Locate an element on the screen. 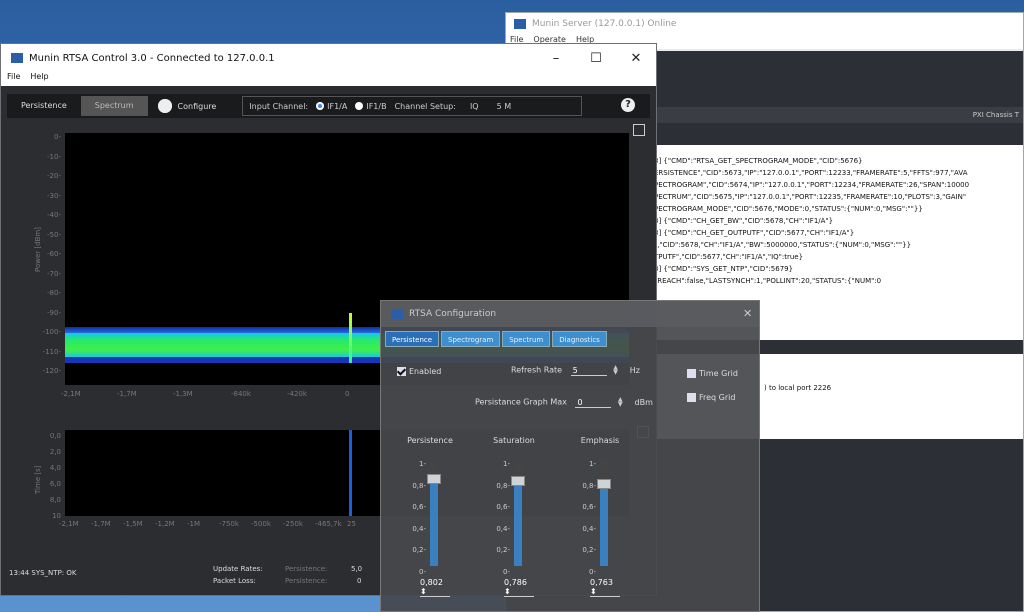 The width and height of the screenshot is (1024, 612). radio-if1b: IF1/B is located at coordinates (371, 106).